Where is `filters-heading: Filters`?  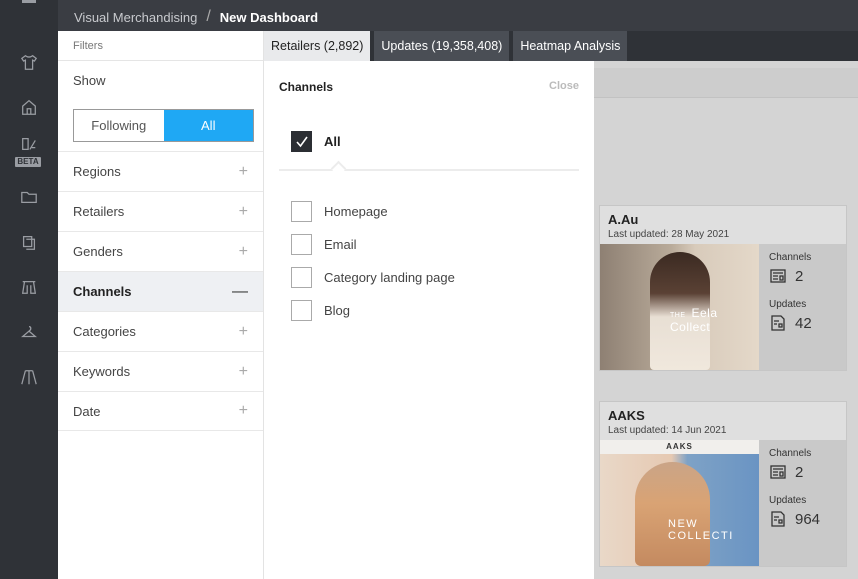 filters-heading: Filters is located at coordinates (160, 46).